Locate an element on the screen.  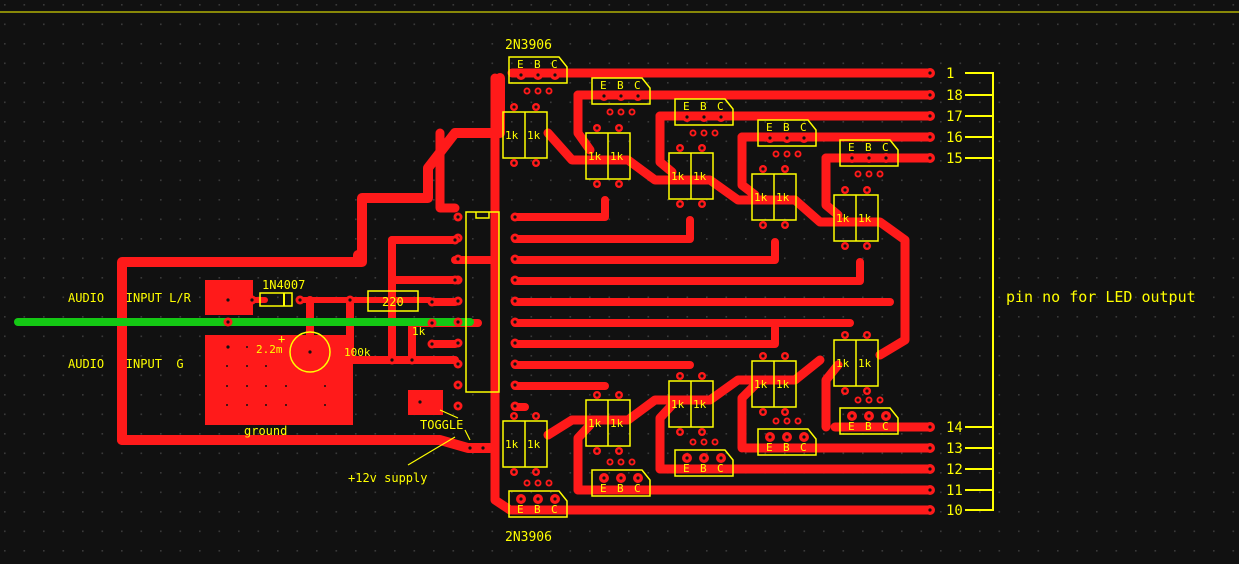
output-pin-label: 10 is located at coordinates (954, 511).